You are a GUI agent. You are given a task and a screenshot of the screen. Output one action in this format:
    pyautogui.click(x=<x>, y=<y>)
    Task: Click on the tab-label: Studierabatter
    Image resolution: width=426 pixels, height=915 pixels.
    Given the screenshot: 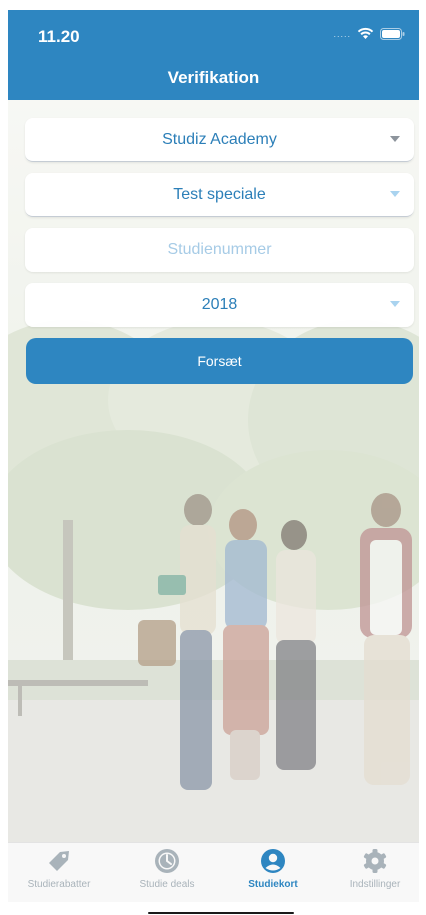 What is the action you would take?
    pyautogui.click(x=59, y=884)
    